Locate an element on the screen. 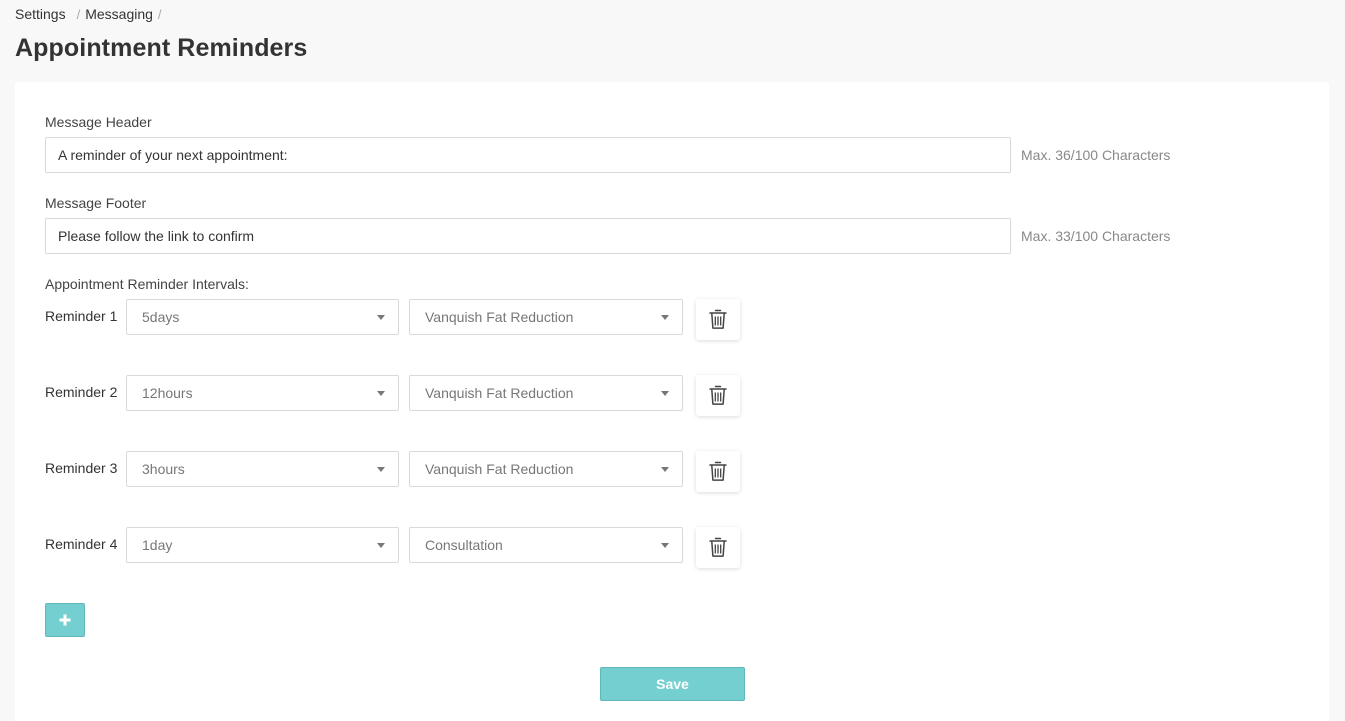  reminder-time-value: 1day is located at coordinates (157, 545).